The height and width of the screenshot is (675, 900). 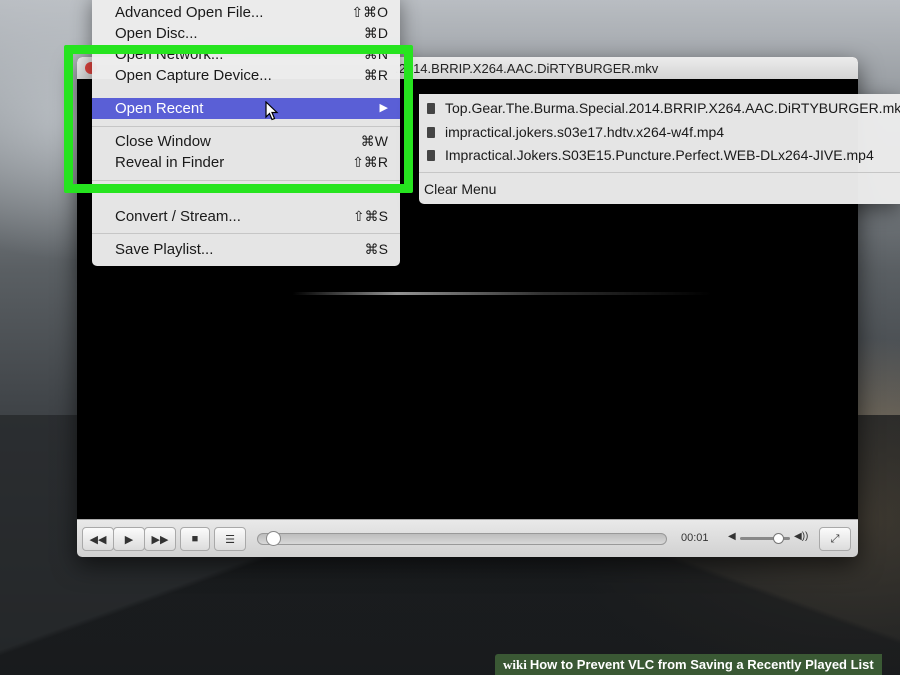 What do you see at coordinates (246, 216) in the screenshot?
I see `menu-item-convert-stream: Convert / Stream... ⇧⌘S` at bounding box center [246, 216].